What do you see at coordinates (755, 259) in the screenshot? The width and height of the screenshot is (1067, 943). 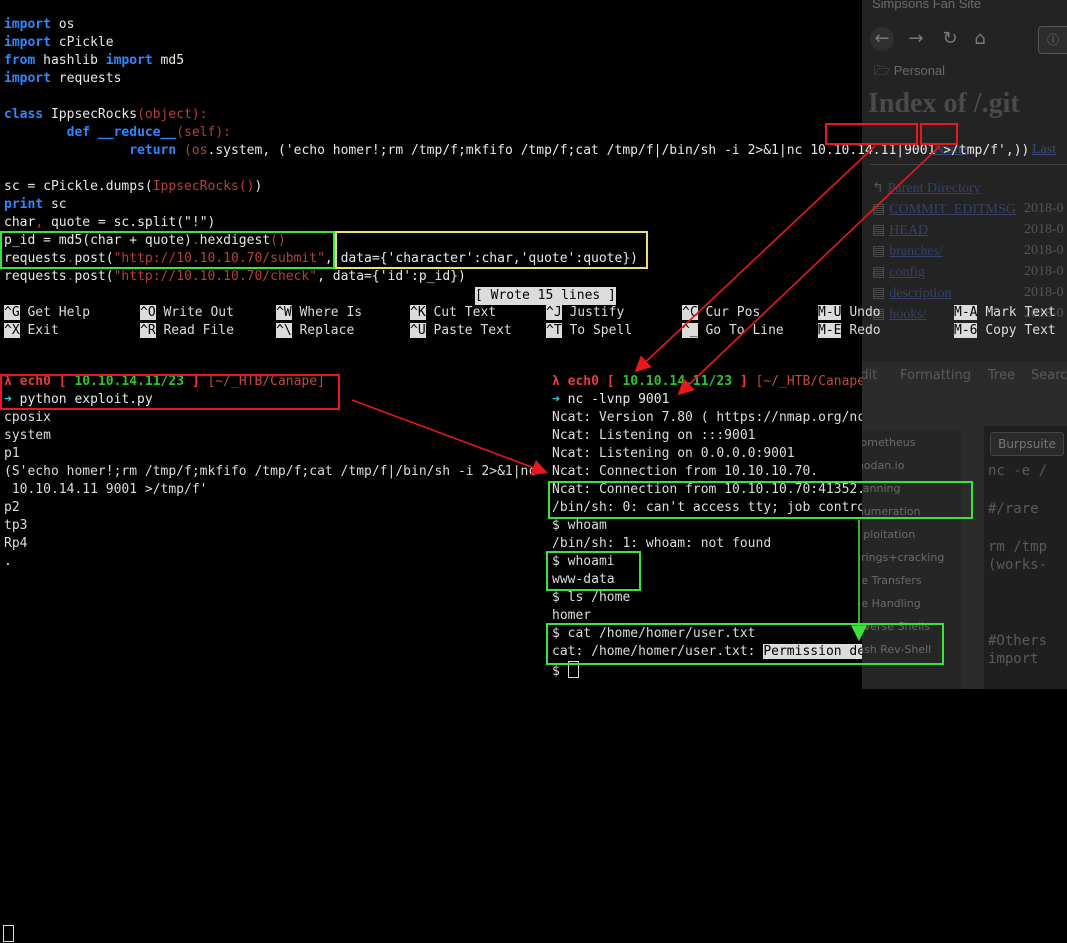 I see `arrow-ip` at bounding box center [755, 259].